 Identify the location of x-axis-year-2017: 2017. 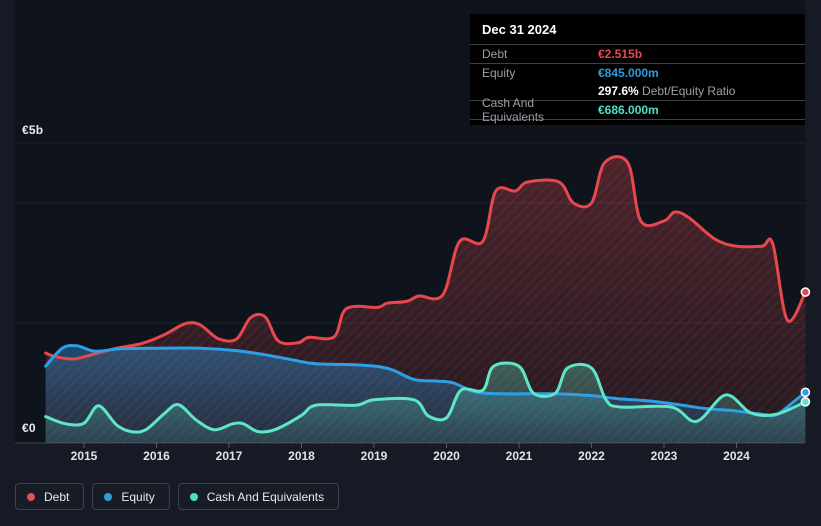
(229, 456).